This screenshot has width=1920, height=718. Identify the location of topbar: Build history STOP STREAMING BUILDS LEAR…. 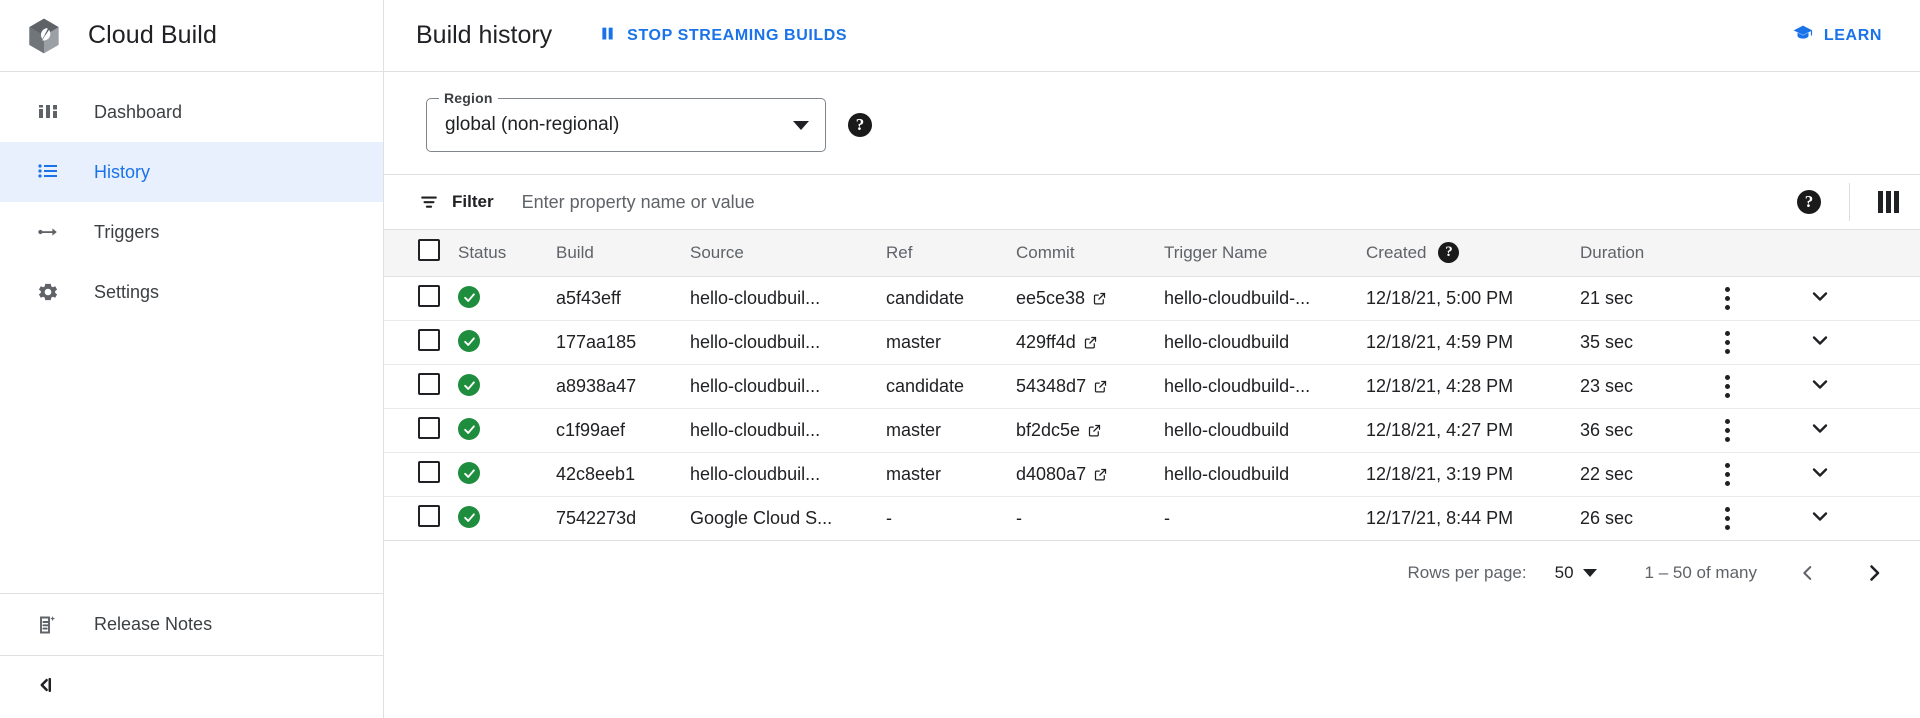
(1152, 36).